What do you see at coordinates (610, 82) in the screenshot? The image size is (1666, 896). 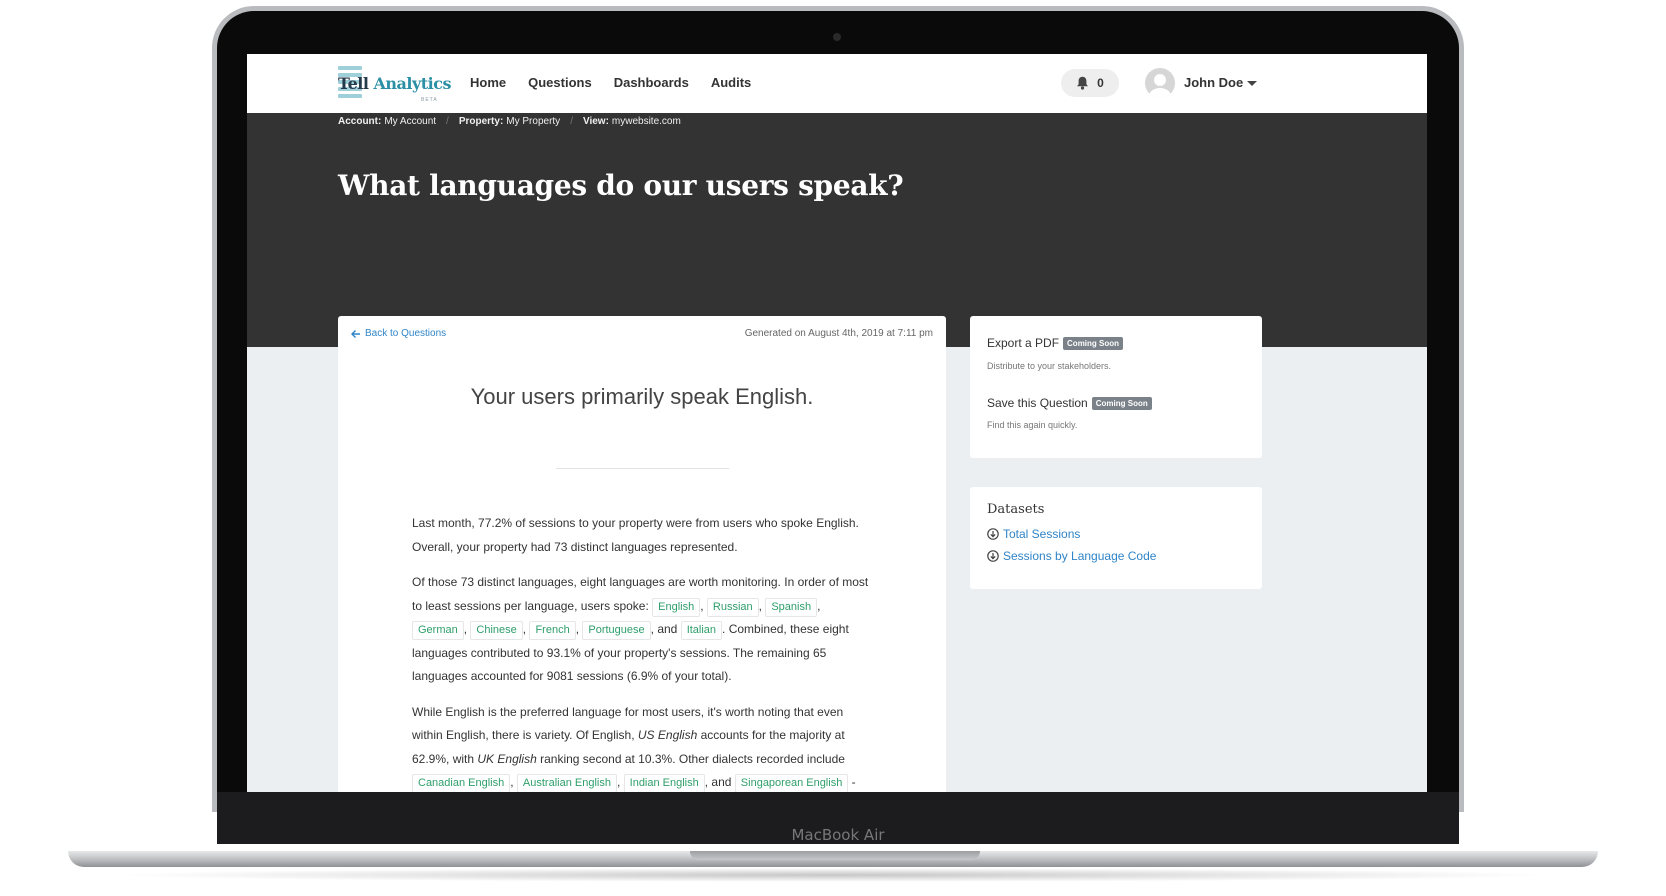 I see `main-nav: Home Questions Dashboards Audits` at bounding box center [610, 82].